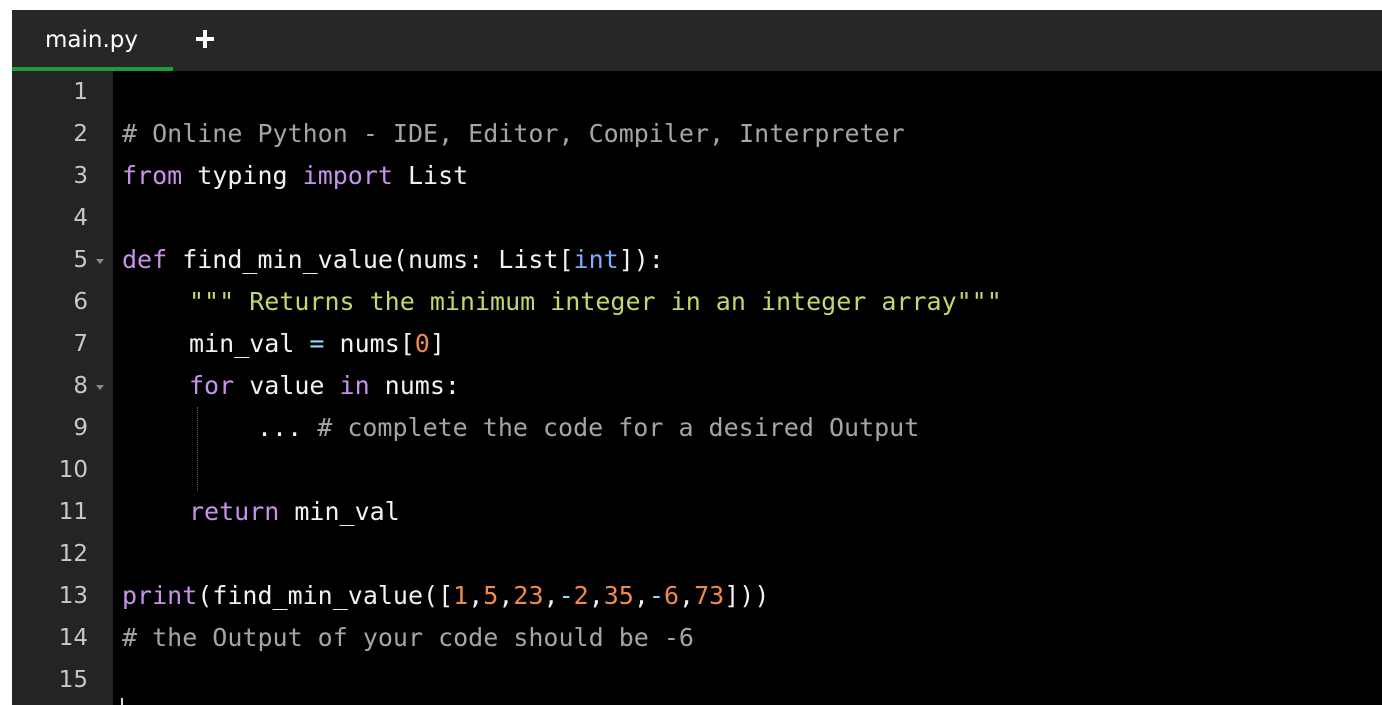 The width and height of the screenshot is (1382, 705). What do you see at coordinates (437, 343) in the screenshot?
I see `punctuation-token: ]` at bounding box center [437, 343].